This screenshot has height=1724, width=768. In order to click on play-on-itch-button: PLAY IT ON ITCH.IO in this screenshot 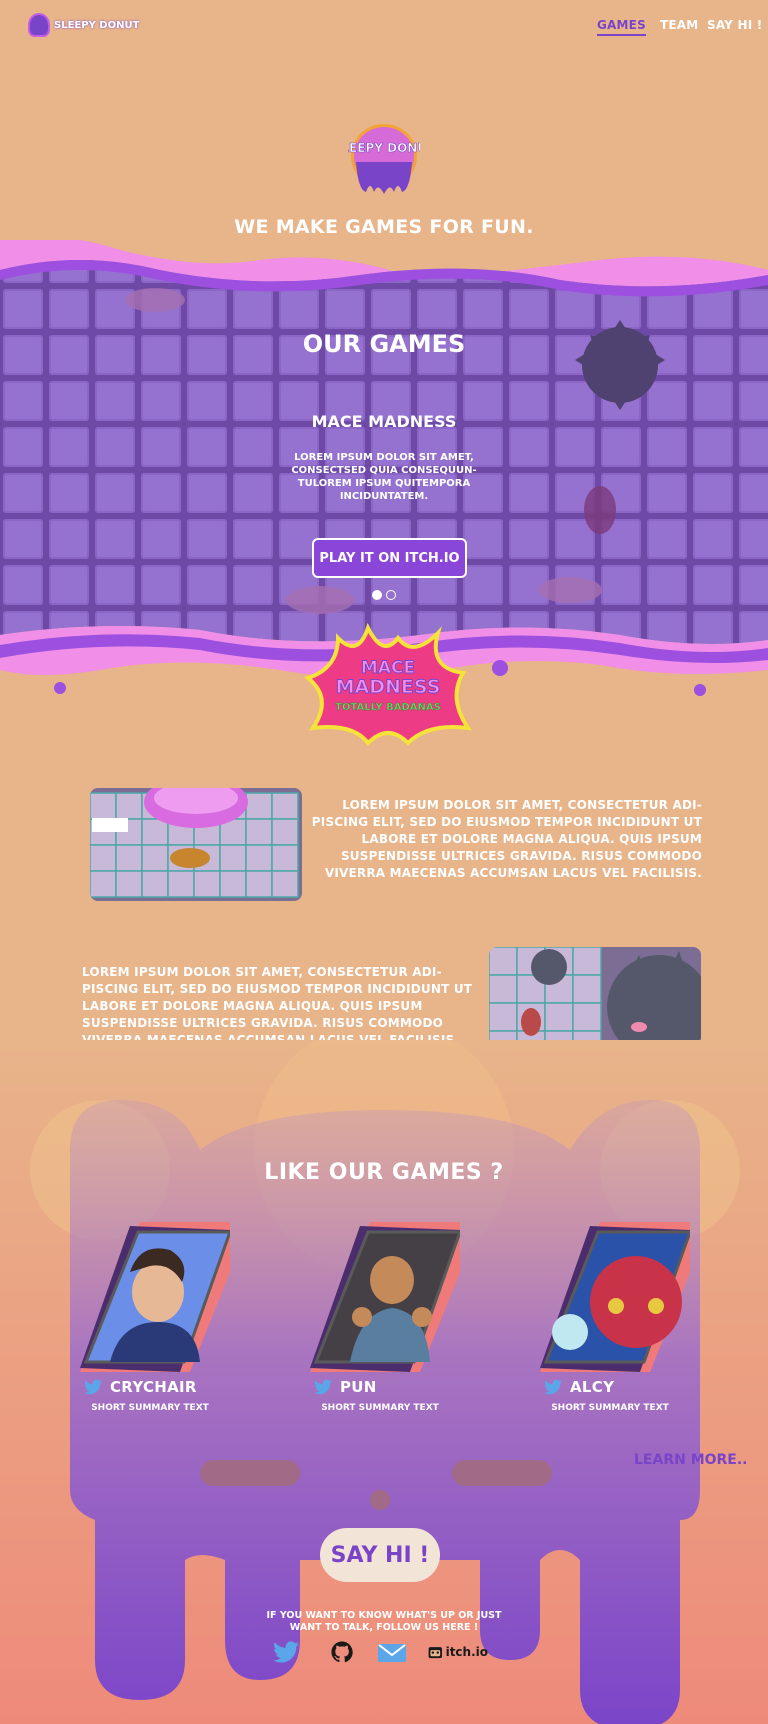, I will do `click(389, 558)`.